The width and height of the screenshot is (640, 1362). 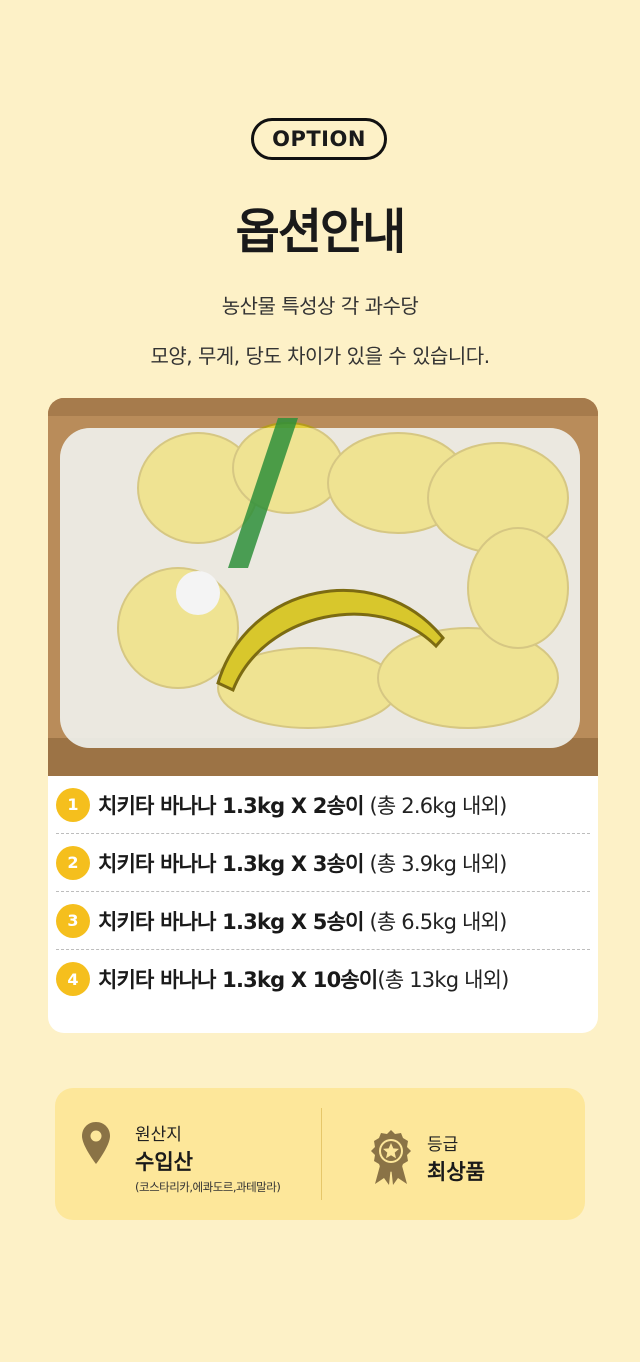 I want to click on option-label: 치키타 바나나 1.3kg X 2송이 (총 2.6kg 내외), so click(x=302, y=805).